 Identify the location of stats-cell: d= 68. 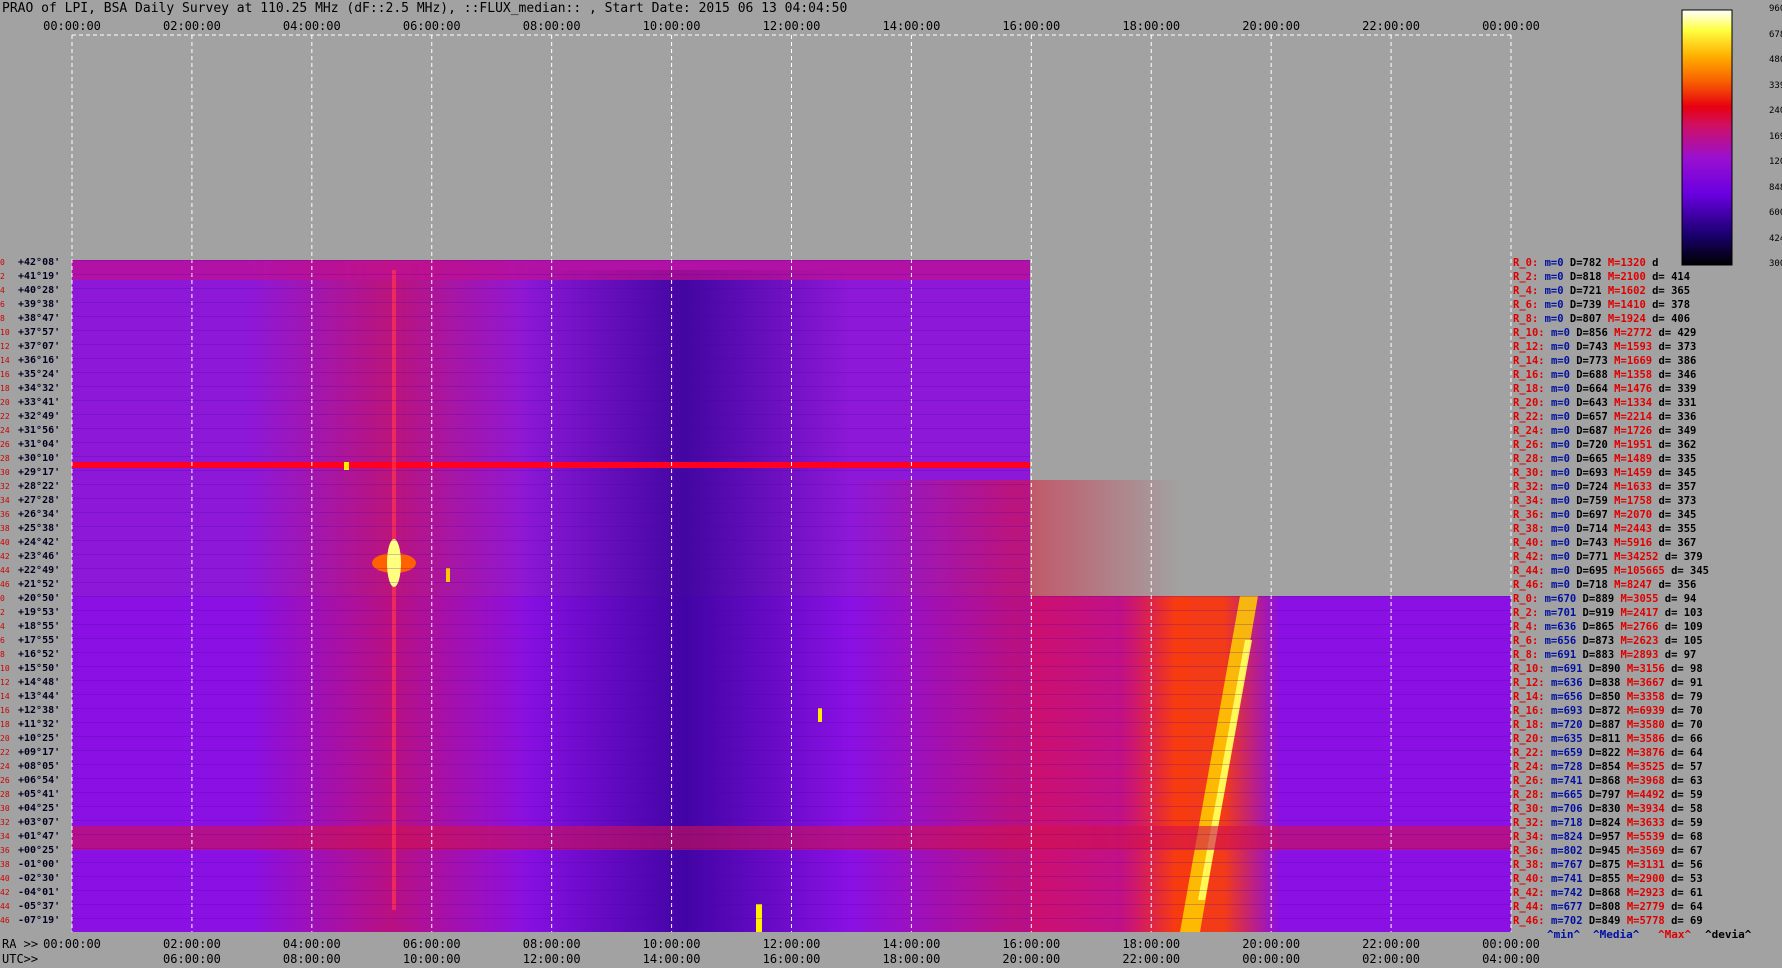
(1687, 837).